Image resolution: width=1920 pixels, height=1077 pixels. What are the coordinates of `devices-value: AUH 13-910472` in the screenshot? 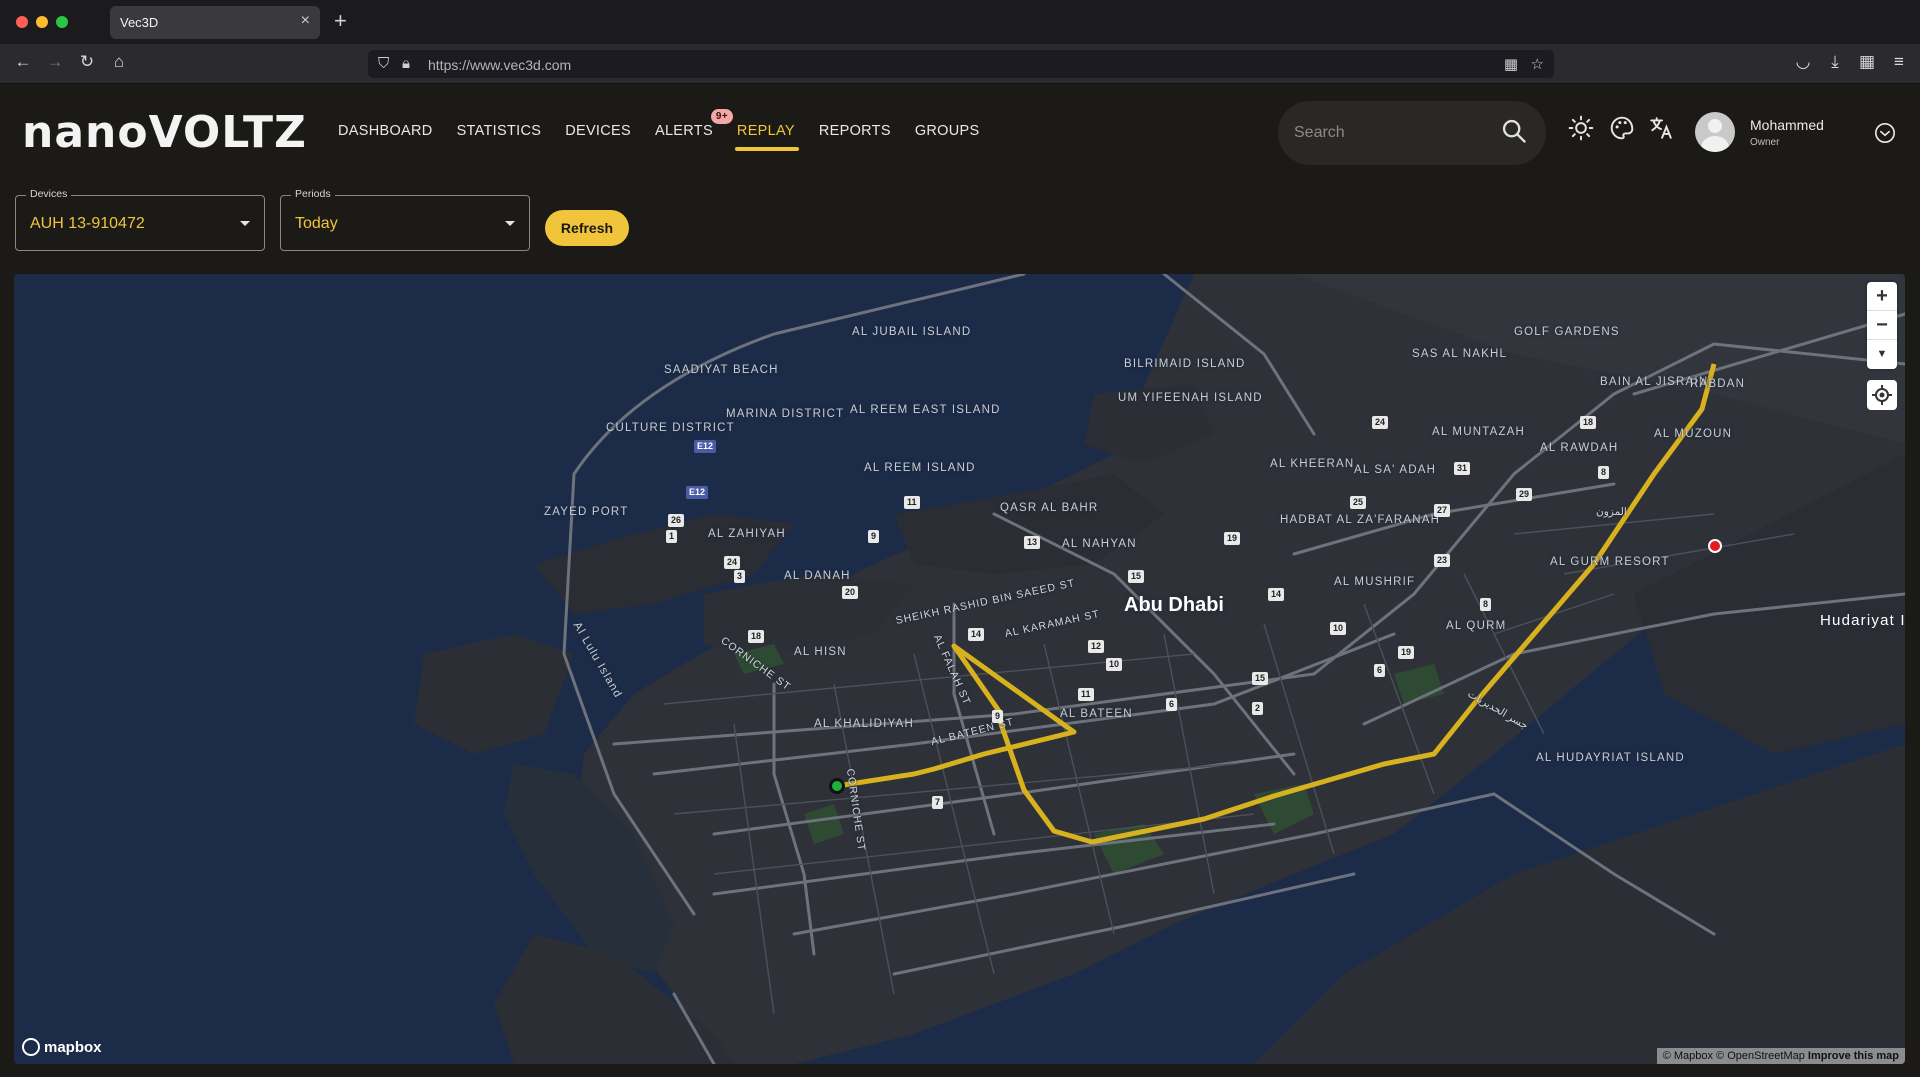 It's located at (87, 224).